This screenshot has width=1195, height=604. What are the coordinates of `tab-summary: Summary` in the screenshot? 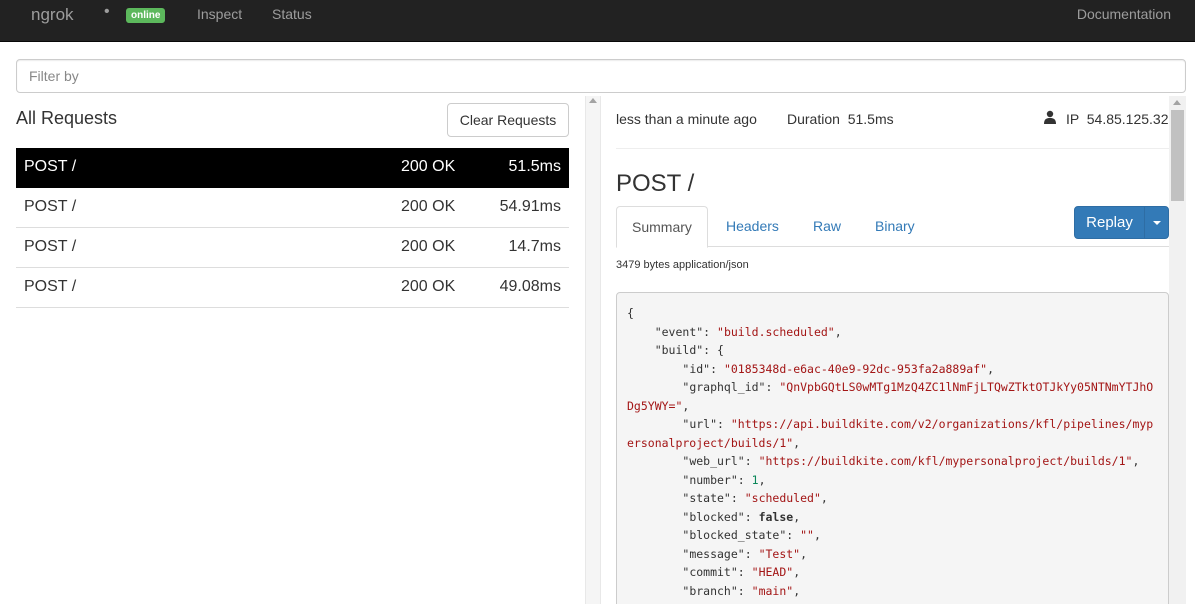 It's located at (662, 227).